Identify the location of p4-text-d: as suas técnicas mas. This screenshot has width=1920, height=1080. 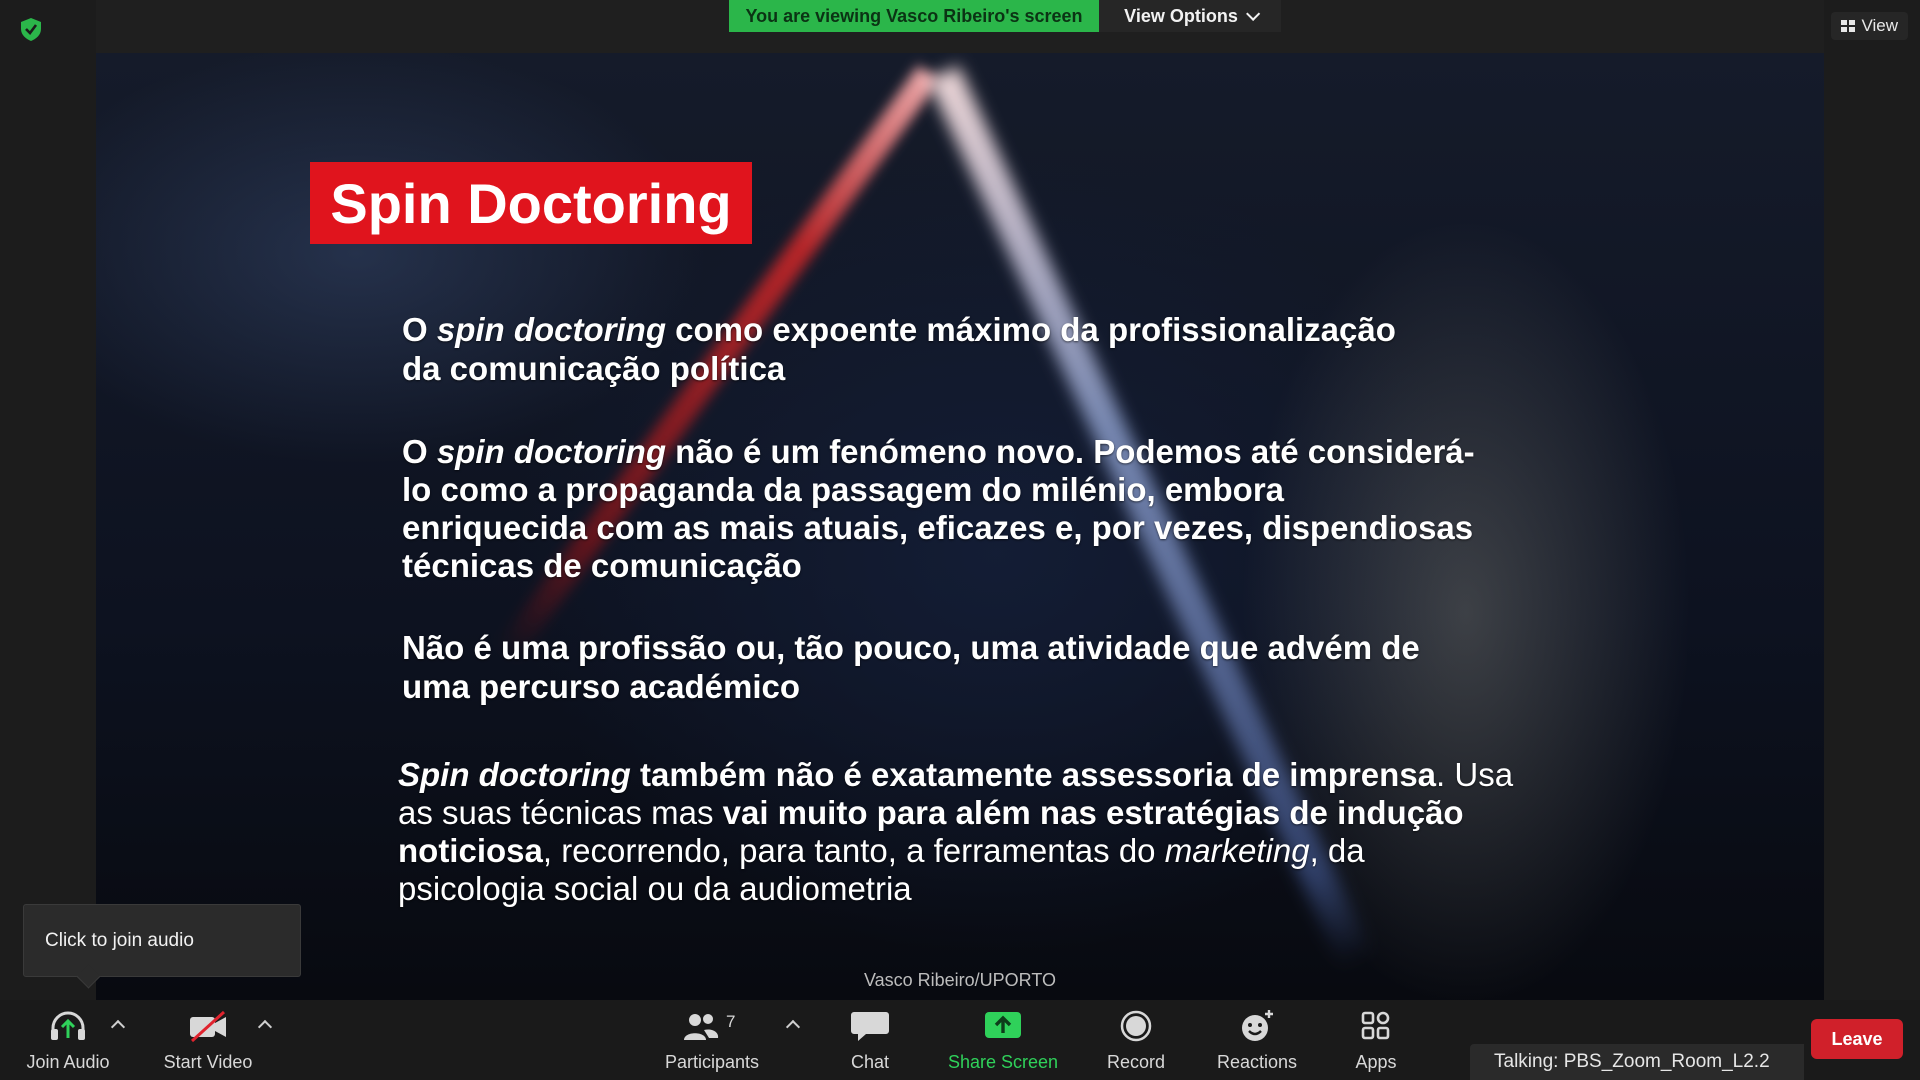
(560, 812).